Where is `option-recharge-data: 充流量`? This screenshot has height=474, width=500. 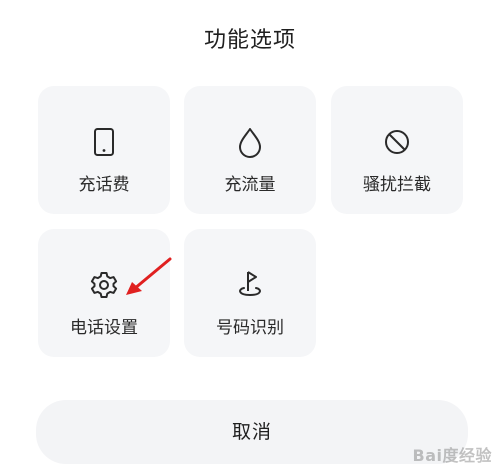 option-recharge-data: 充流量 is located at coordinates (250, 150).